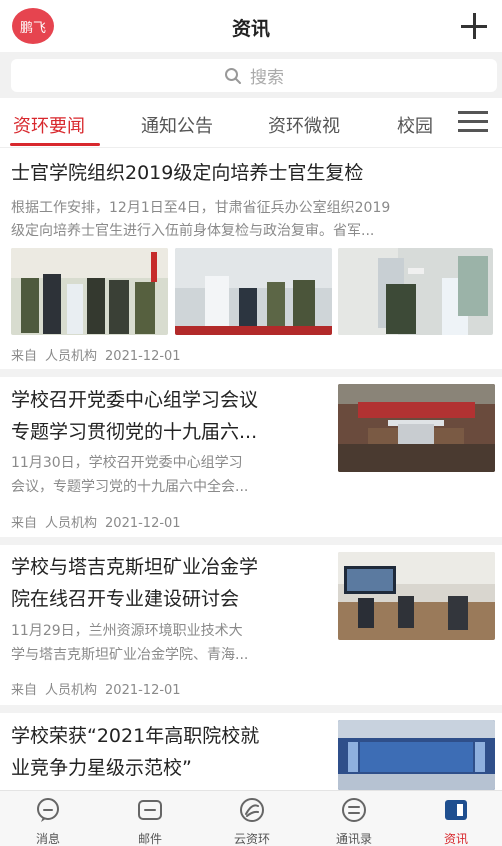 The height and width of the screenshot is (846, 502). What do you see at coordinates (473, 122) in the screenshot?
I see `menu-icon` at bounding box center [473, 122].